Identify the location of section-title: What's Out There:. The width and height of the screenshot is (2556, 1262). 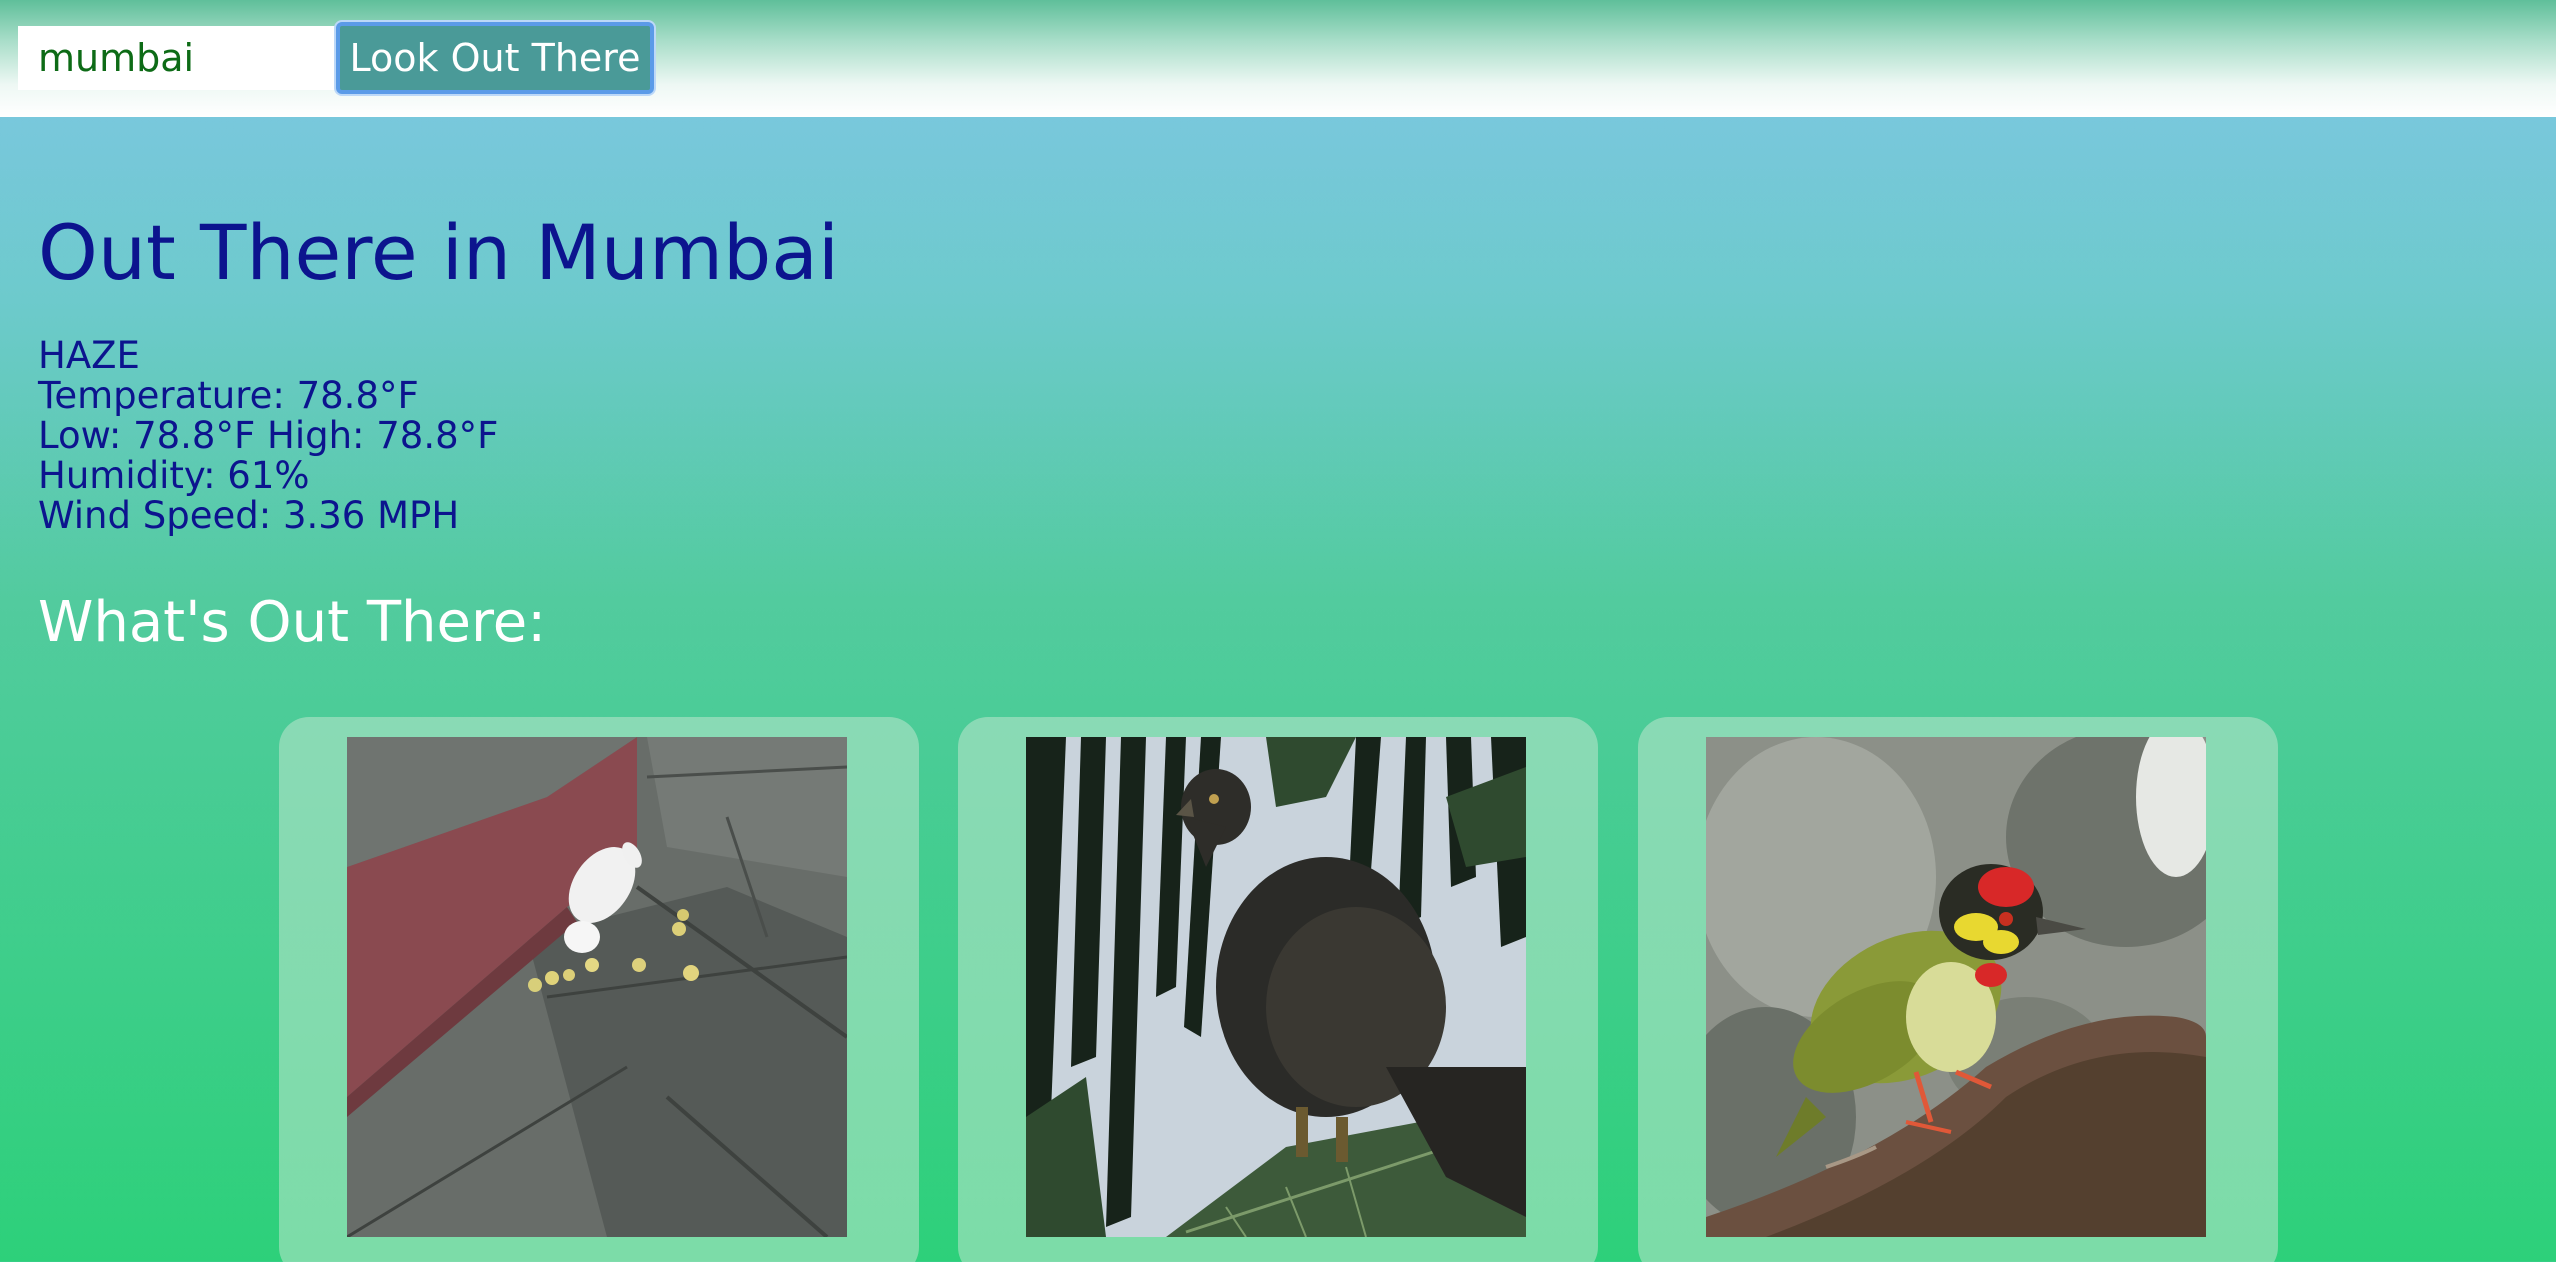
(292, 622).